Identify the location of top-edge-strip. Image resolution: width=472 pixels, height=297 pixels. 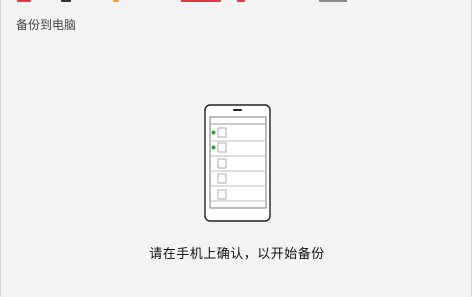
(236, 1).